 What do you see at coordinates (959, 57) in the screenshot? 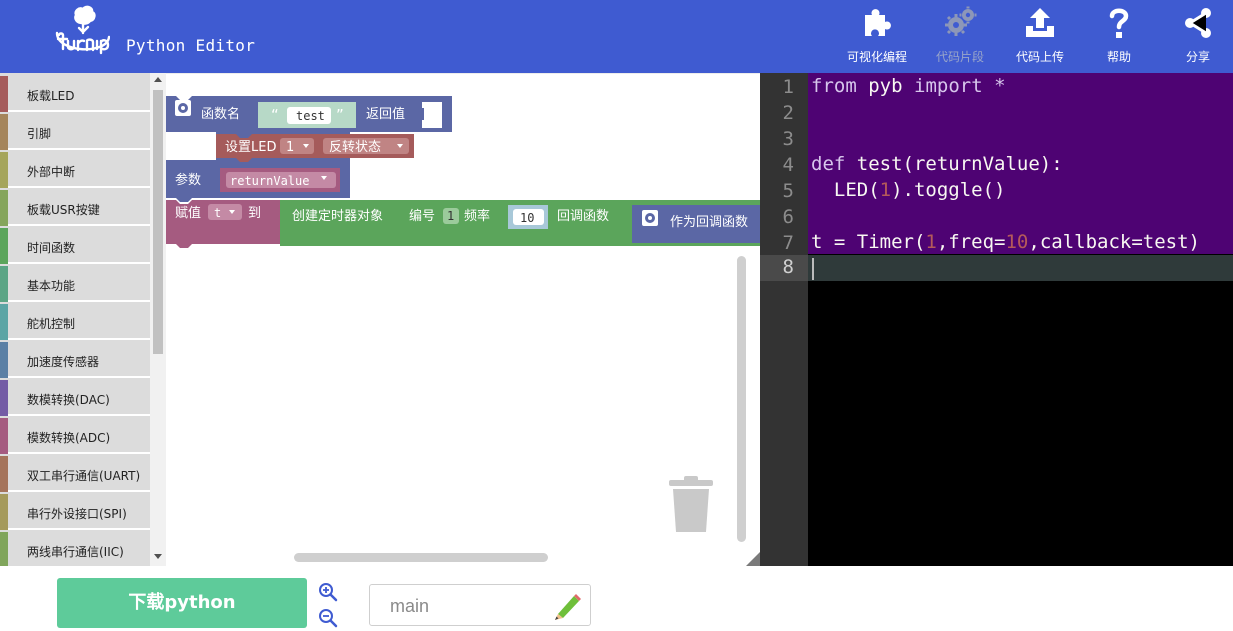
I see `nav-code-snippets-label: 代码片段` at bounding box center [959, 57].